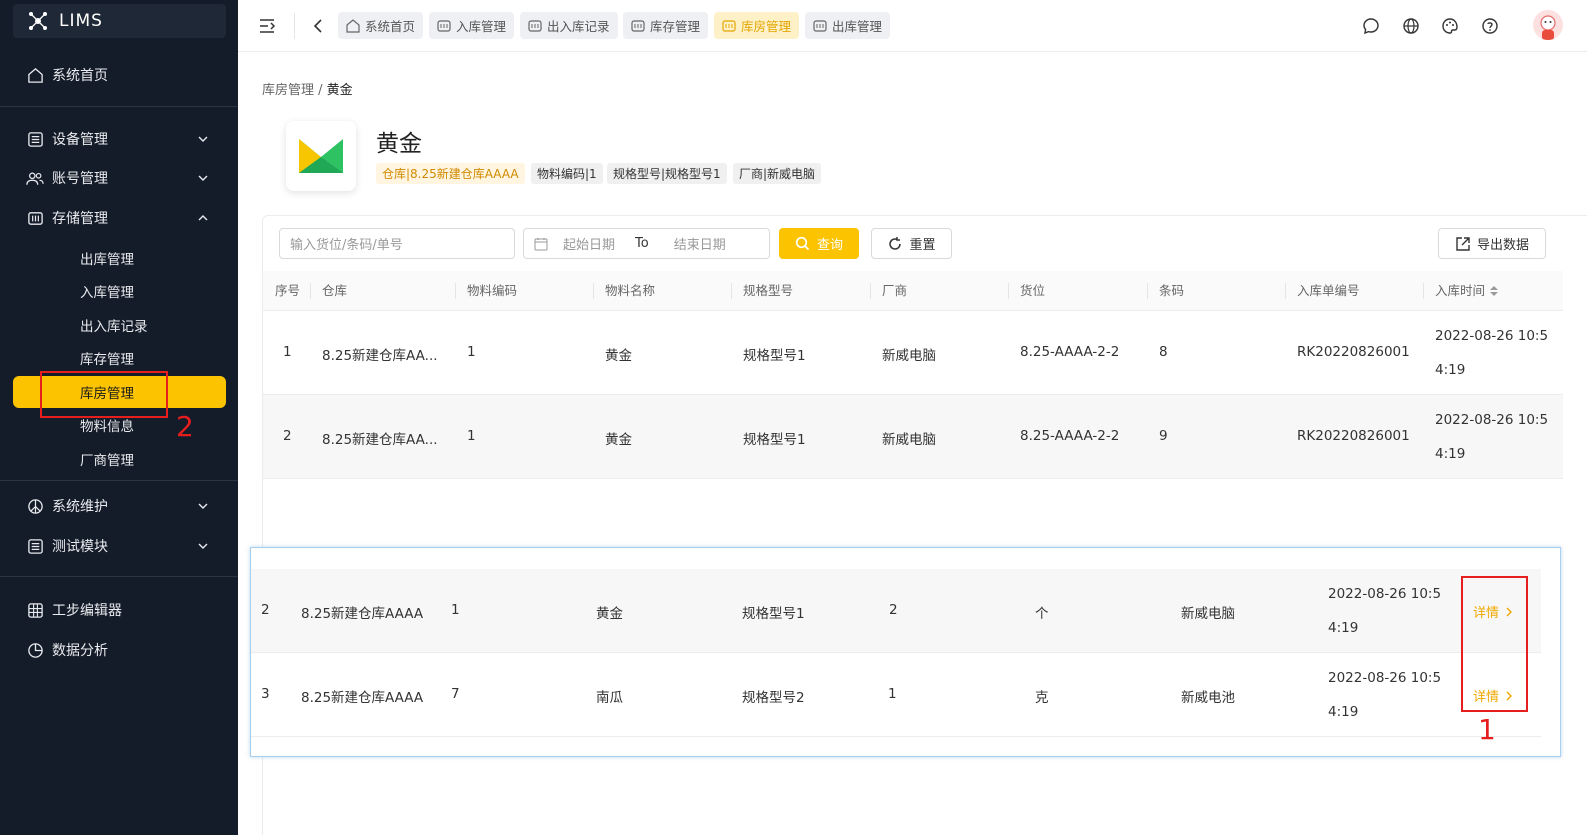 The width and height of the screenshot is (1587, 835). What do you see at coordinates (1492, 420) in the screenshot?
I see `time-line: 2022-08-26 10:5` at bounding box center [1492, 420].